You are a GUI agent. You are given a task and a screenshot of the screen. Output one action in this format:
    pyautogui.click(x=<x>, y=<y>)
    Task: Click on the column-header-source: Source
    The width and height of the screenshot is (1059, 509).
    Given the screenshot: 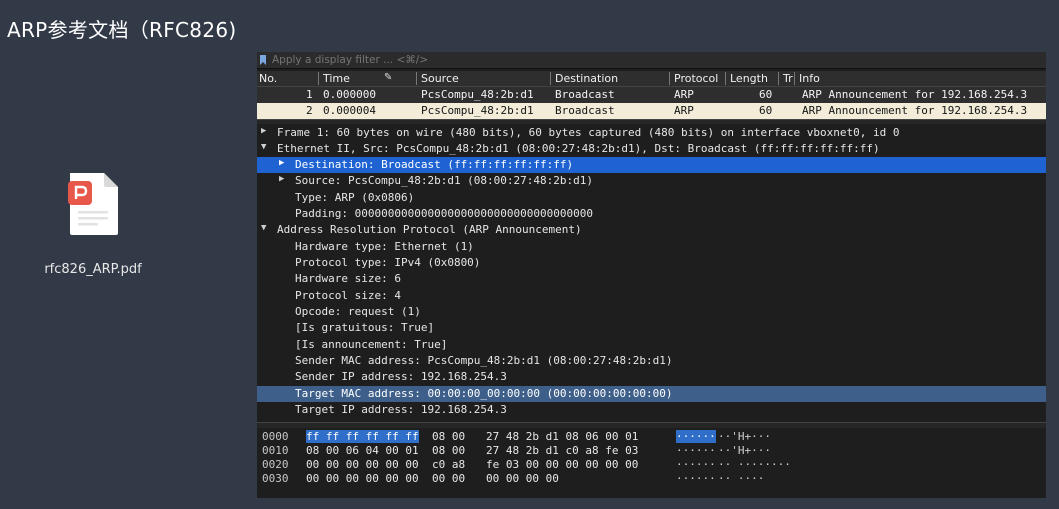 What is the action you would take?
    pyautogui.click(x=437, y=78)
    